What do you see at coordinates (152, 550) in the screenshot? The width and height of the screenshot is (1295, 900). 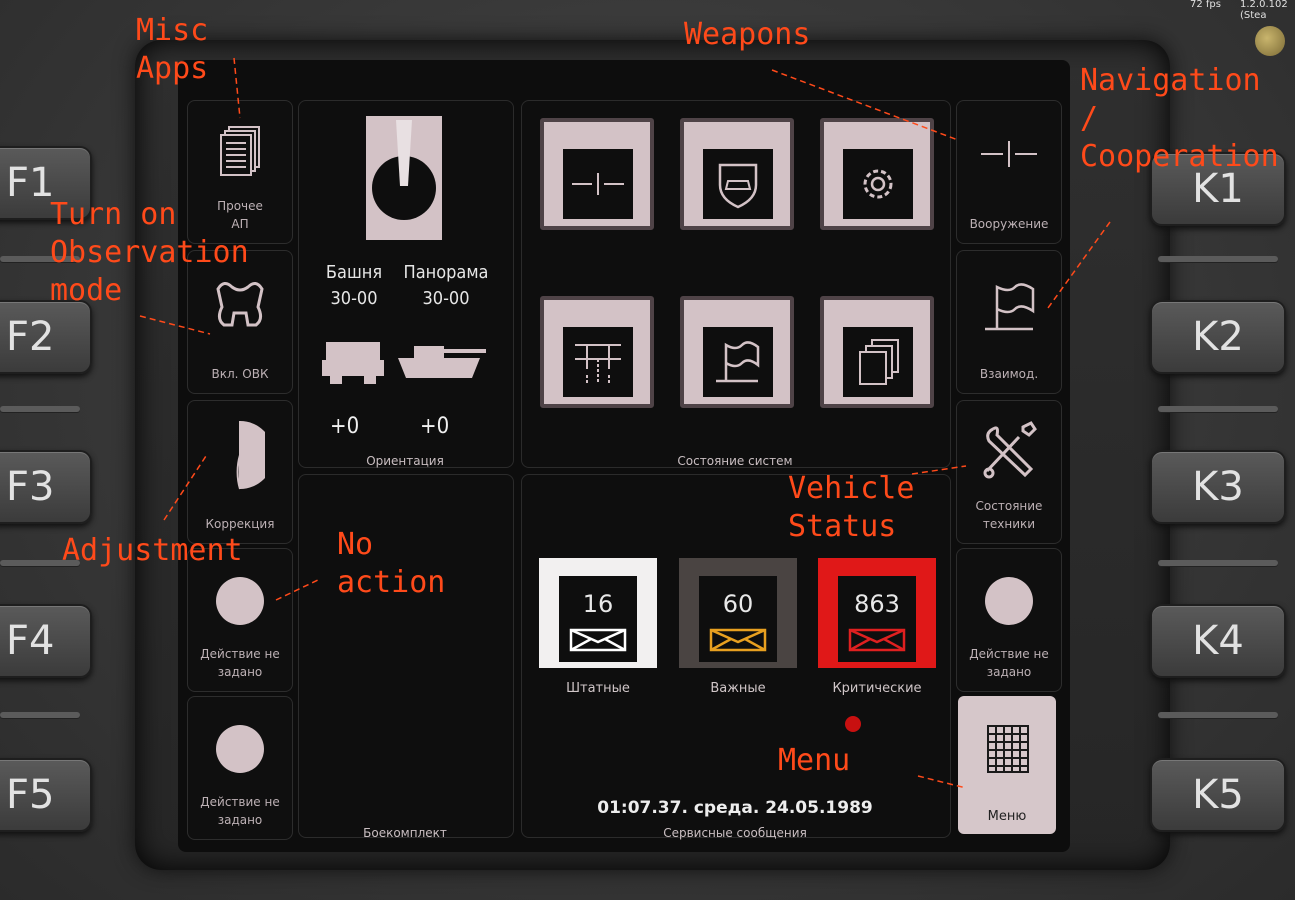 I see `annotation-adjustment: Adjustment` at bounding box center [152, 550].